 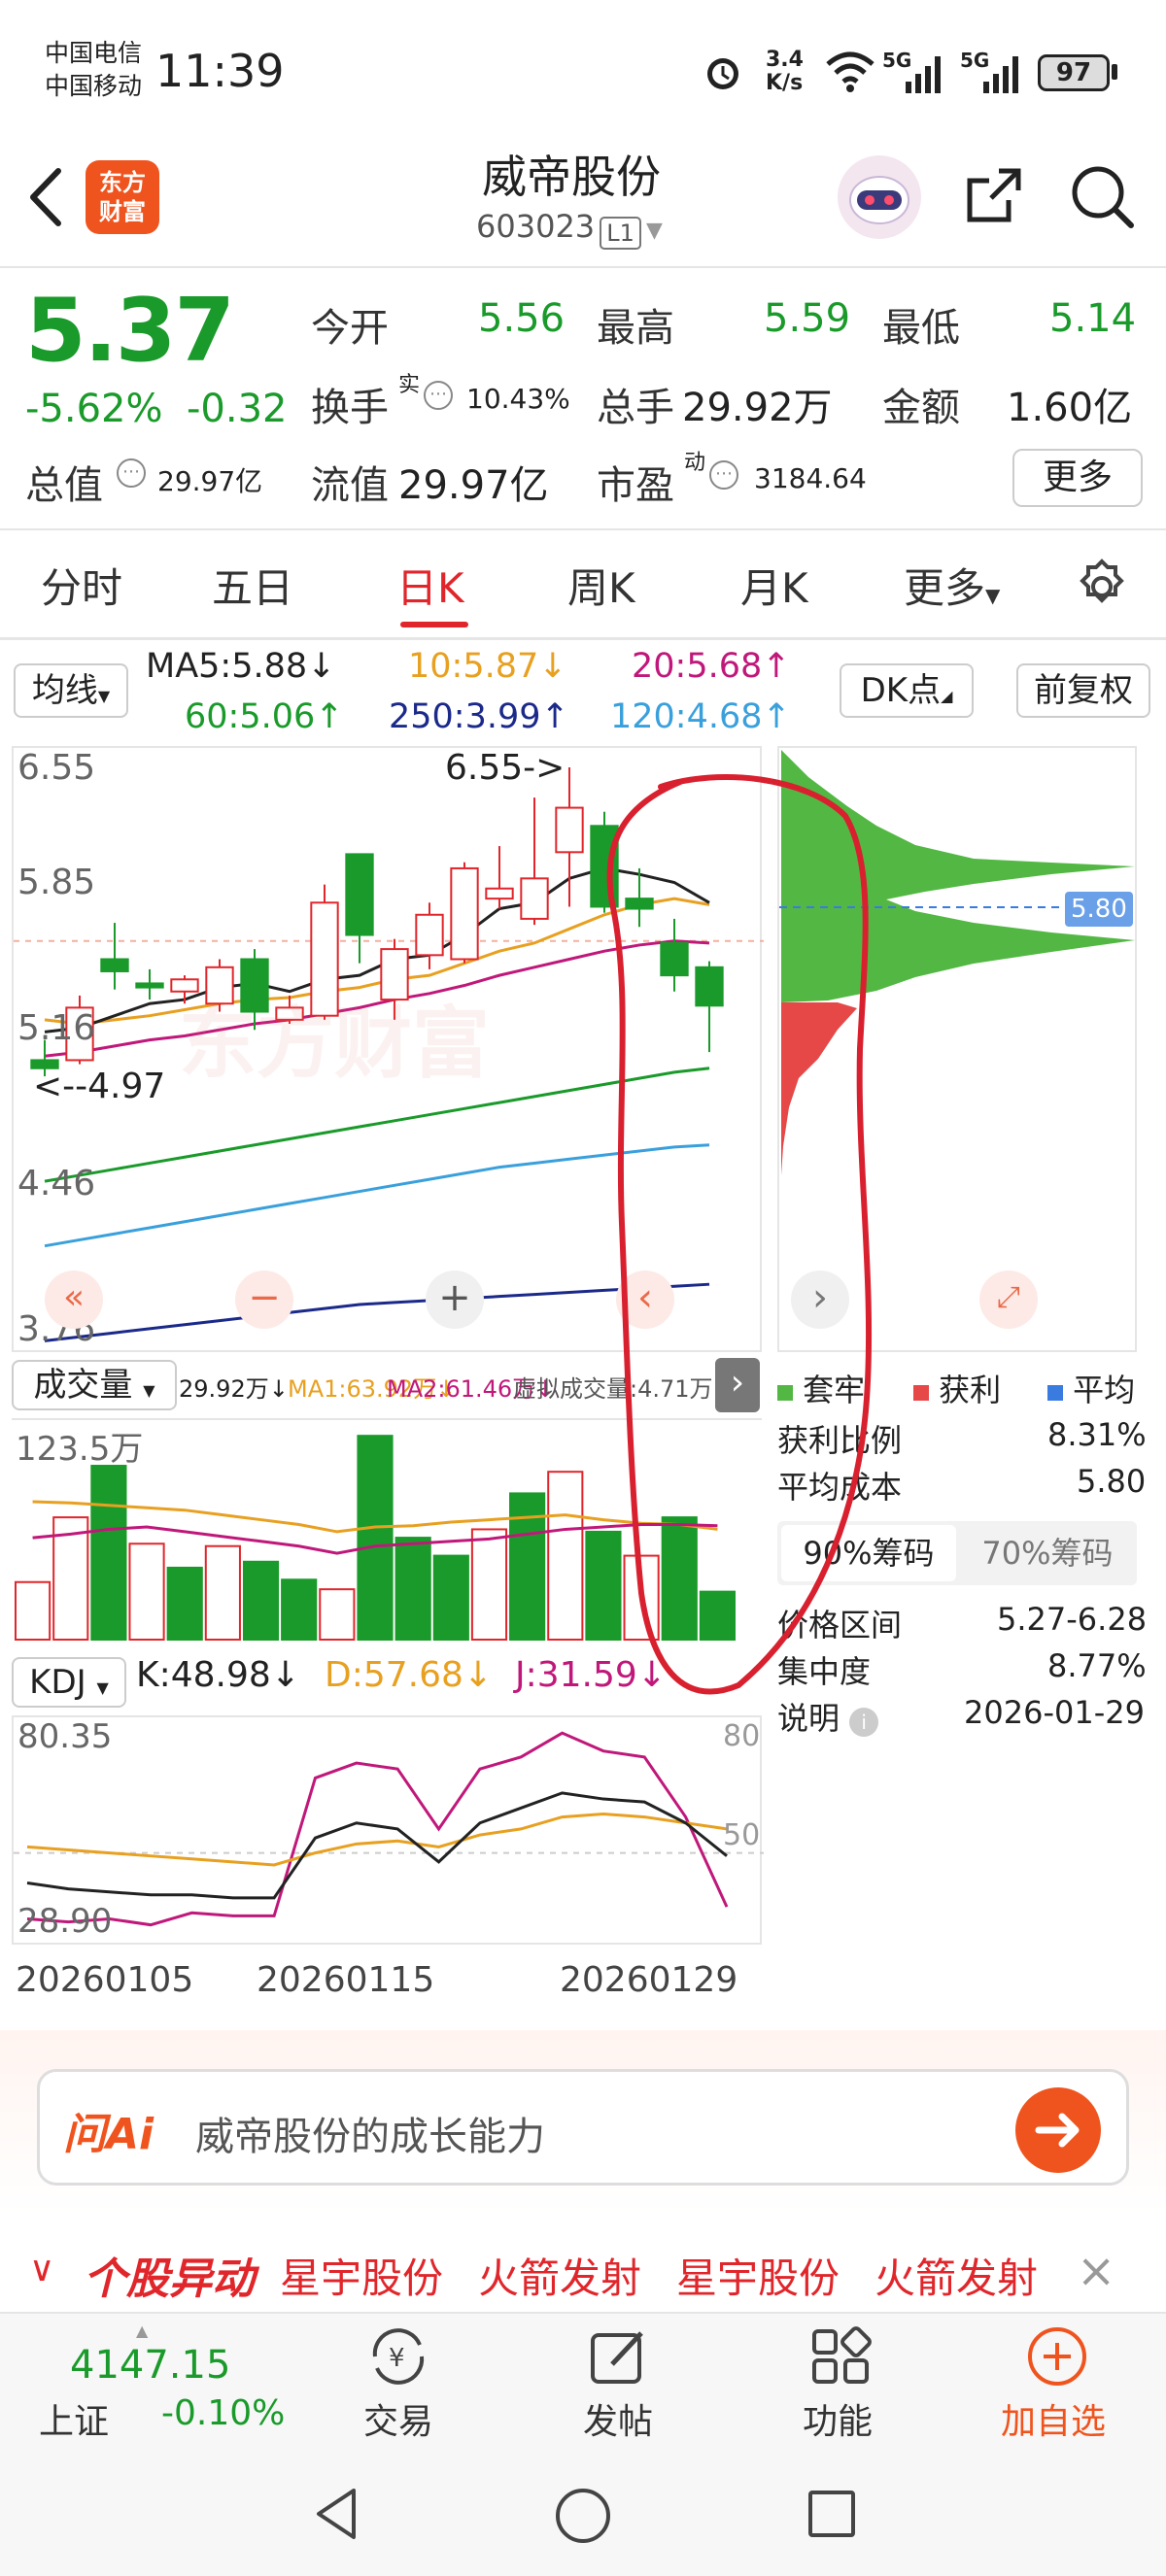 What do you see at coordinates (94, 86) in the screenshot?
I see `carrier-2: 中国移动` at bounding box center [94, 86].